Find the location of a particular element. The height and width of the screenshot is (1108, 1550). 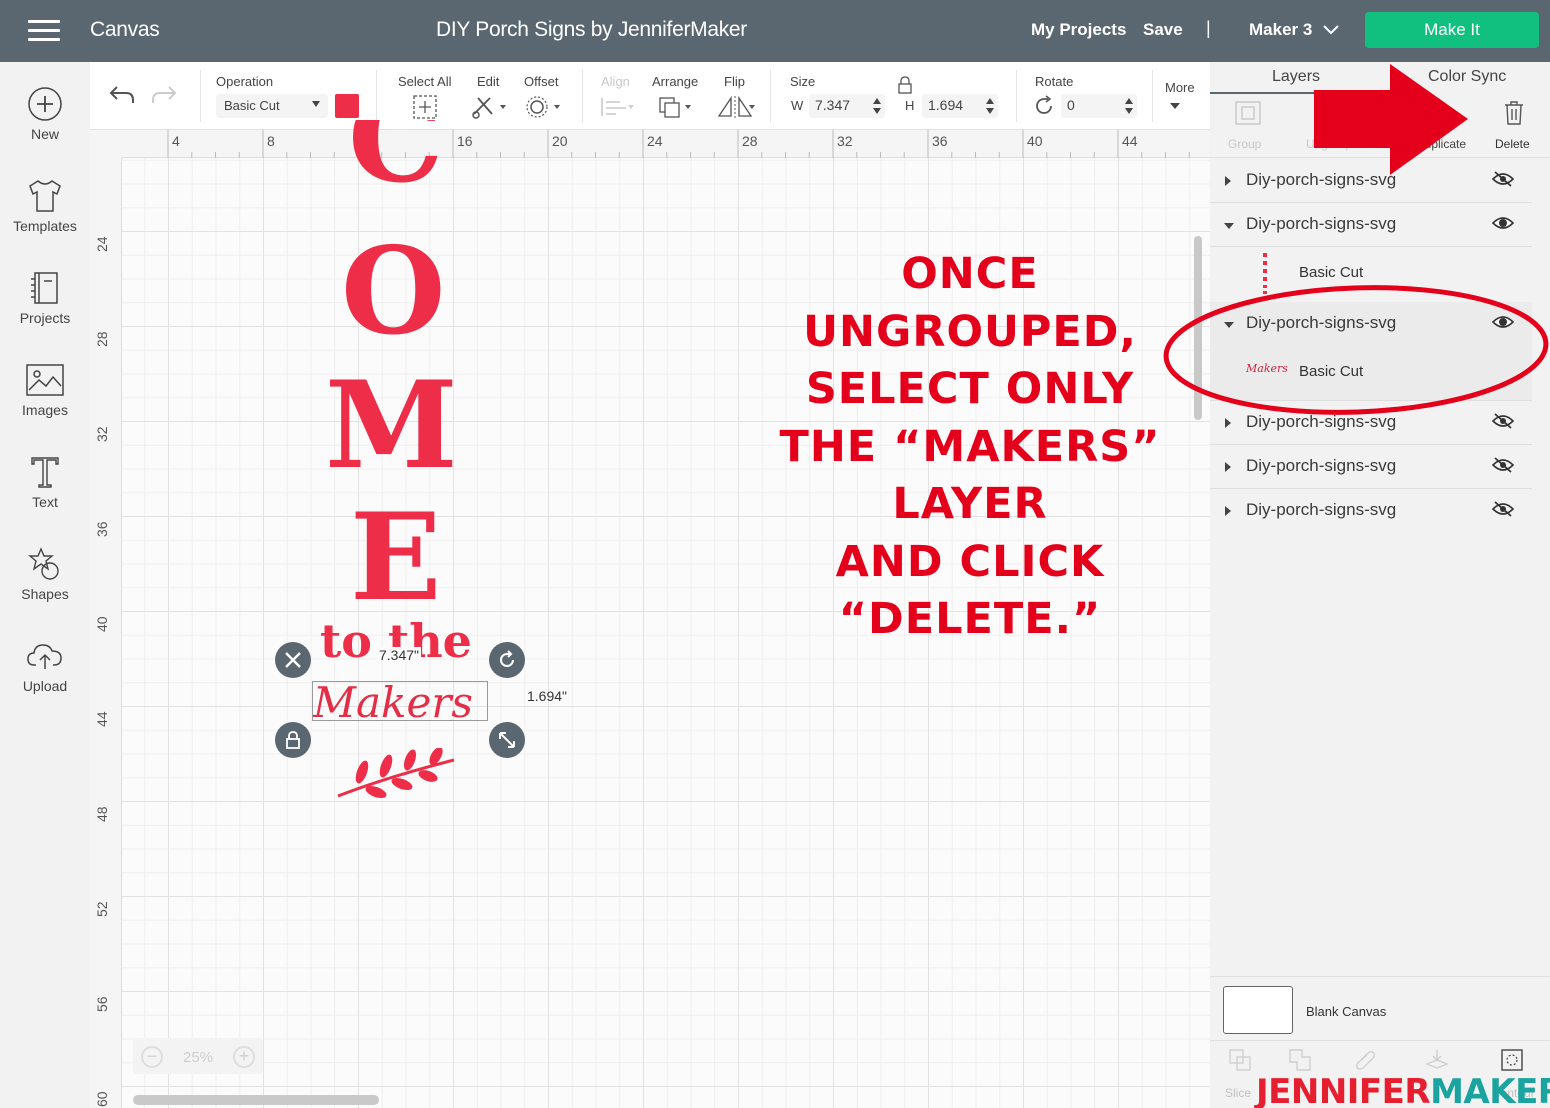

hamburger-menu-icon is located at coordinates (44, 31).